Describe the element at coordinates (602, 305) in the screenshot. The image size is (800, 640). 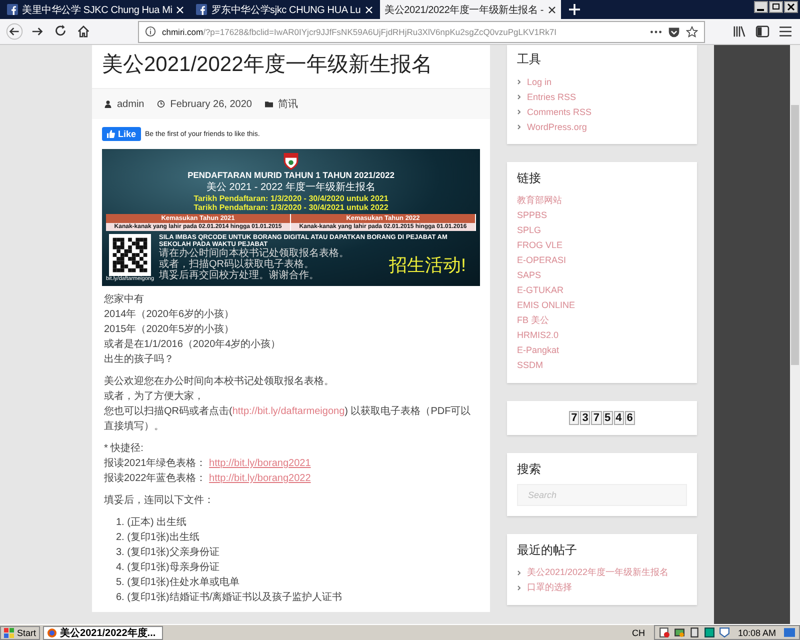
I see `sidebar-link: EMIS ONLINE` at that location.